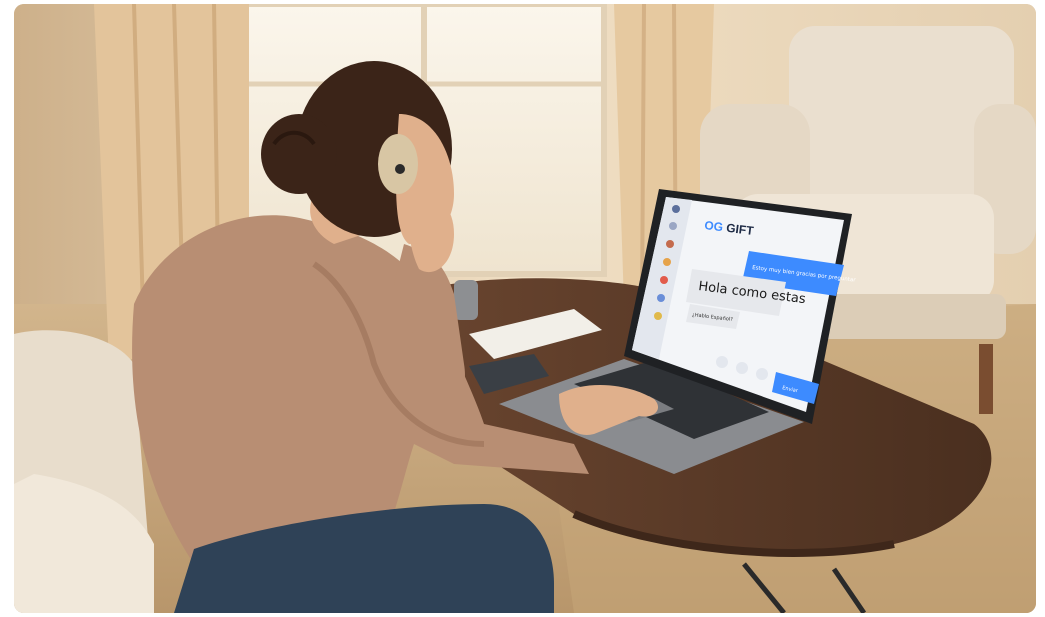 This screenshot has height=617, width=1045. What do you see at coordinates (466, 300) in the screenshot?
I see `cup` at bounding box center [466, 300].